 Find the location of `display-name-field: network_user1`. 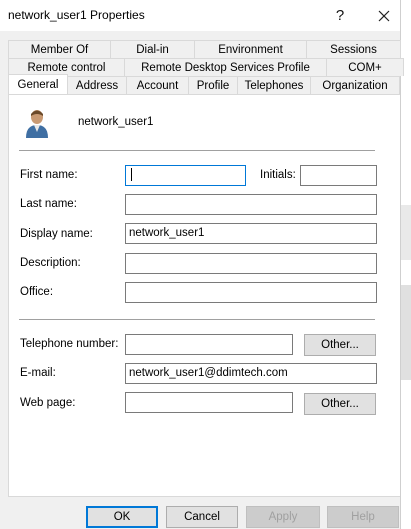

display-name-field: network_user1 is located at coordinates (251, 233).